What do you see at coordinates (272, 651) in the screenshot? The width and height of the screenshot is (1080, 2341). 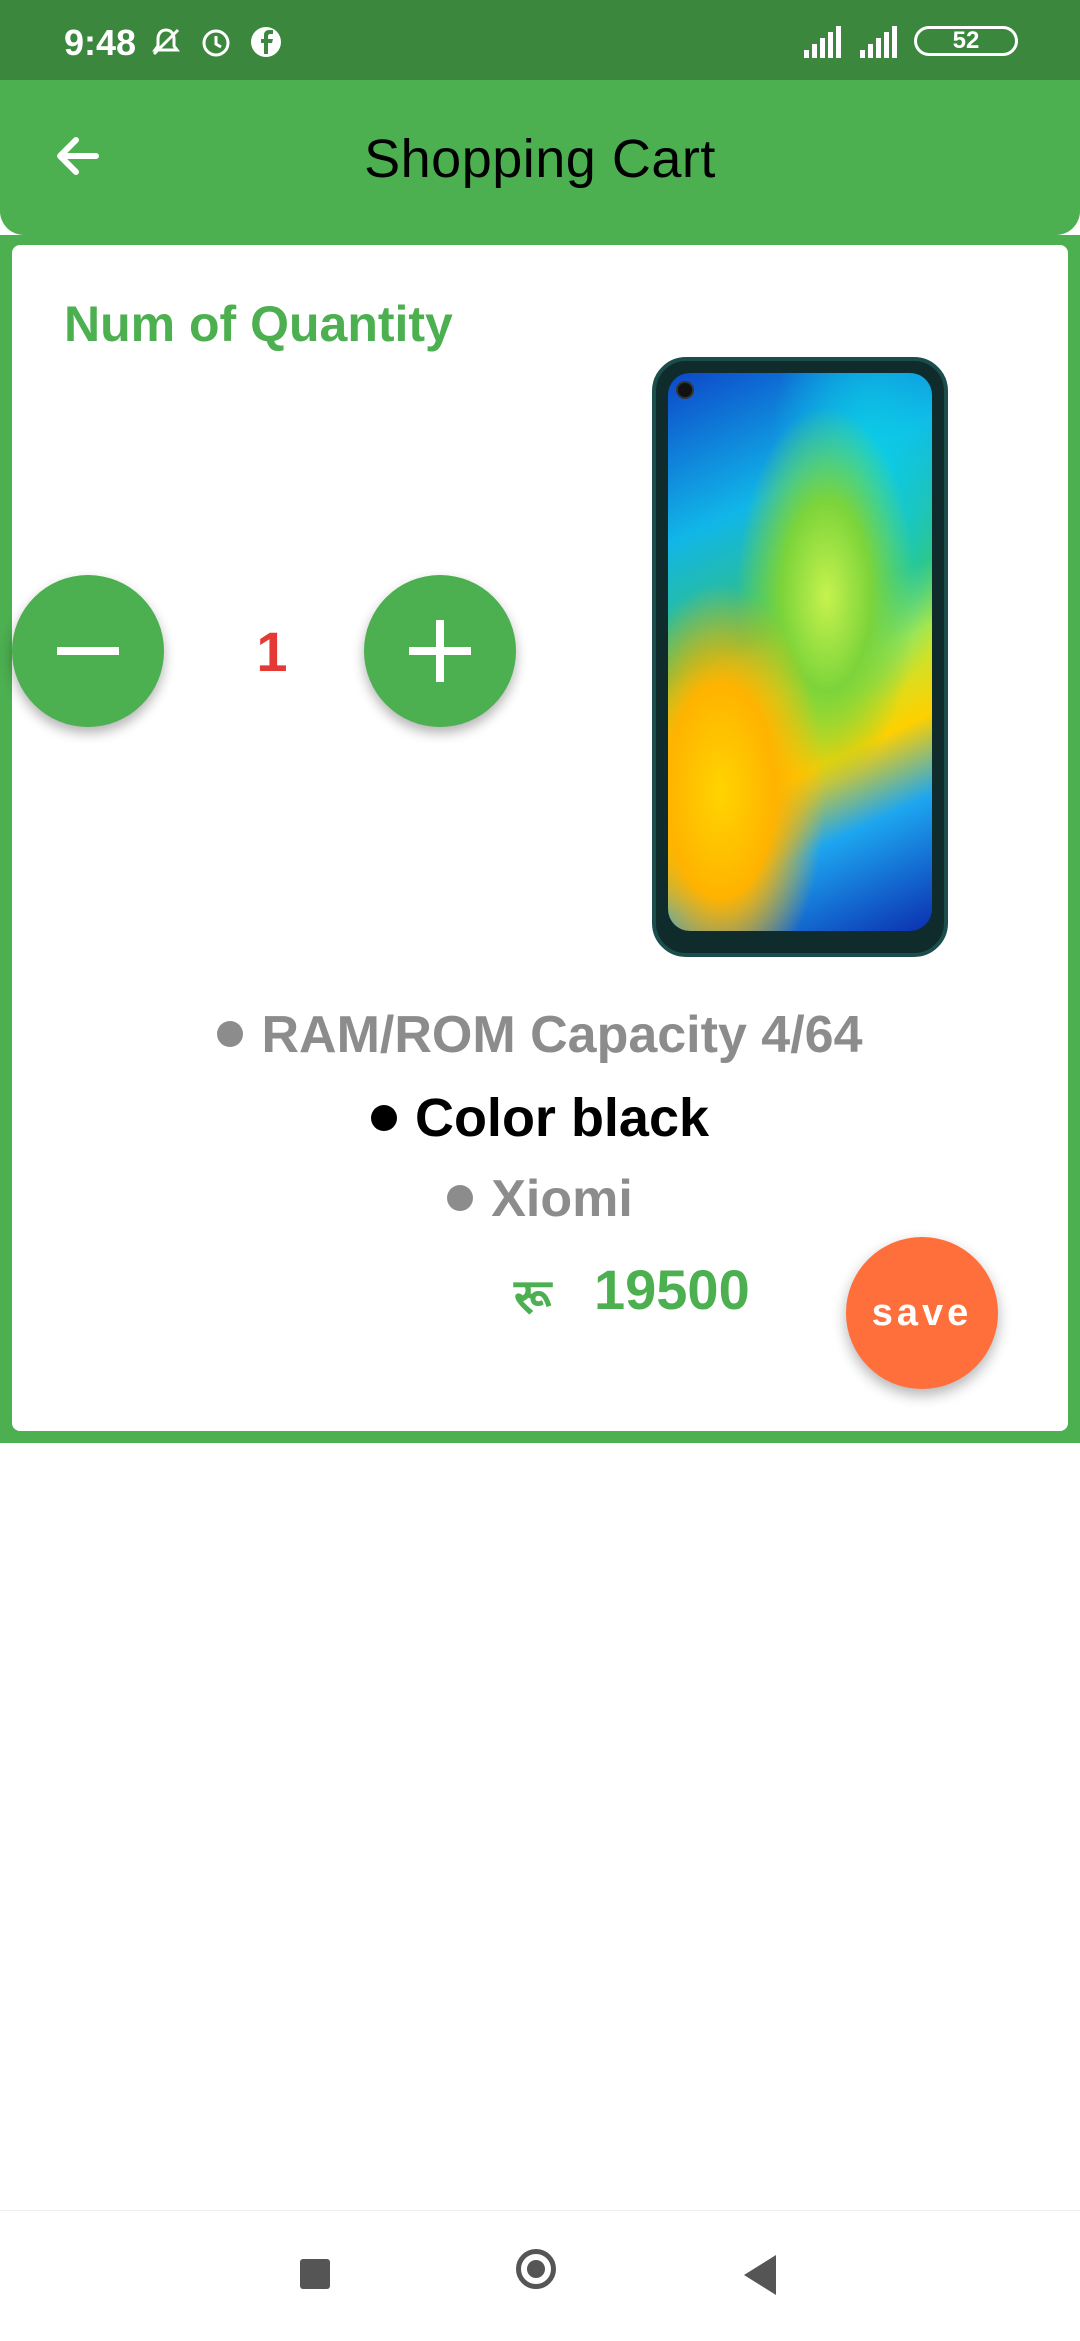 I see `quantity-value: 1` at bounding box center [272, 651].